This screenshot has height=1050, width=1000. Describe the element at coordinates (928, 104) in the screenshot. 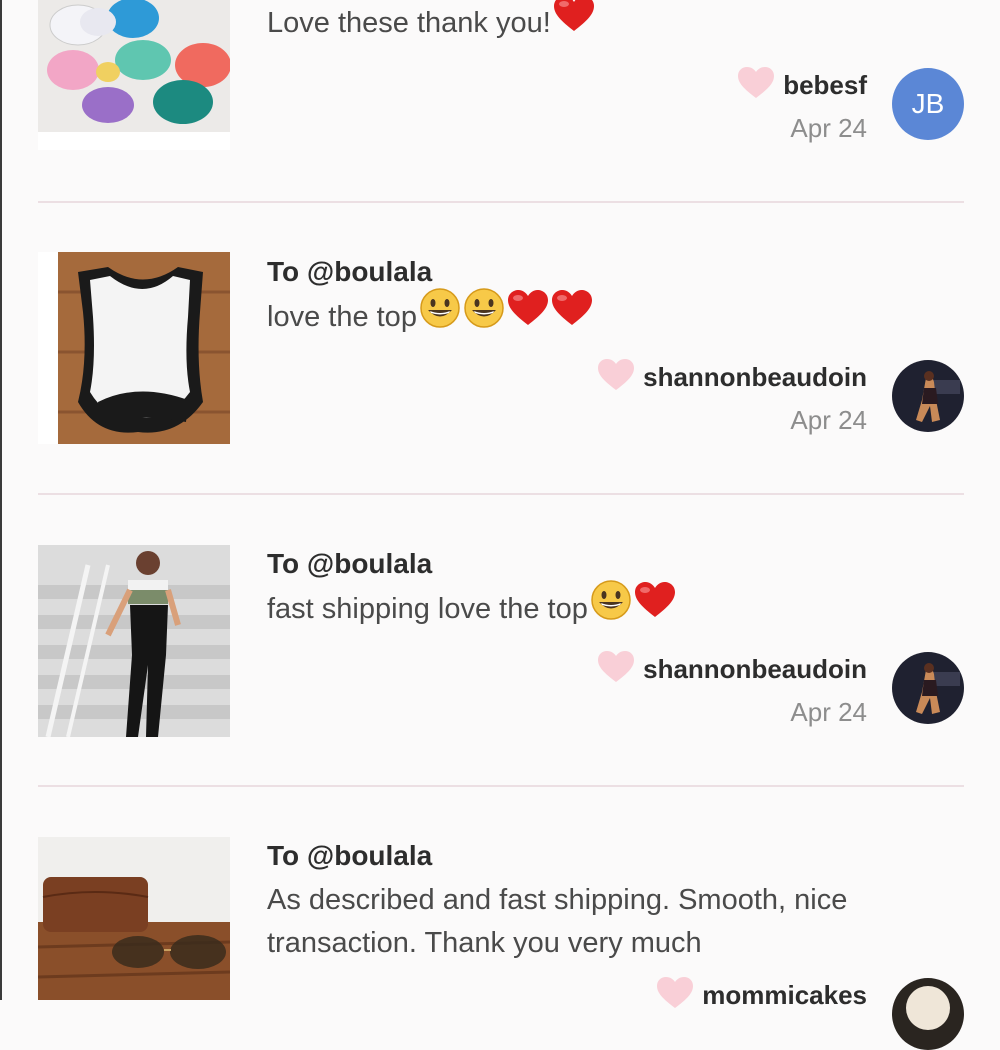

I see `user-avatar: JB` at that location.